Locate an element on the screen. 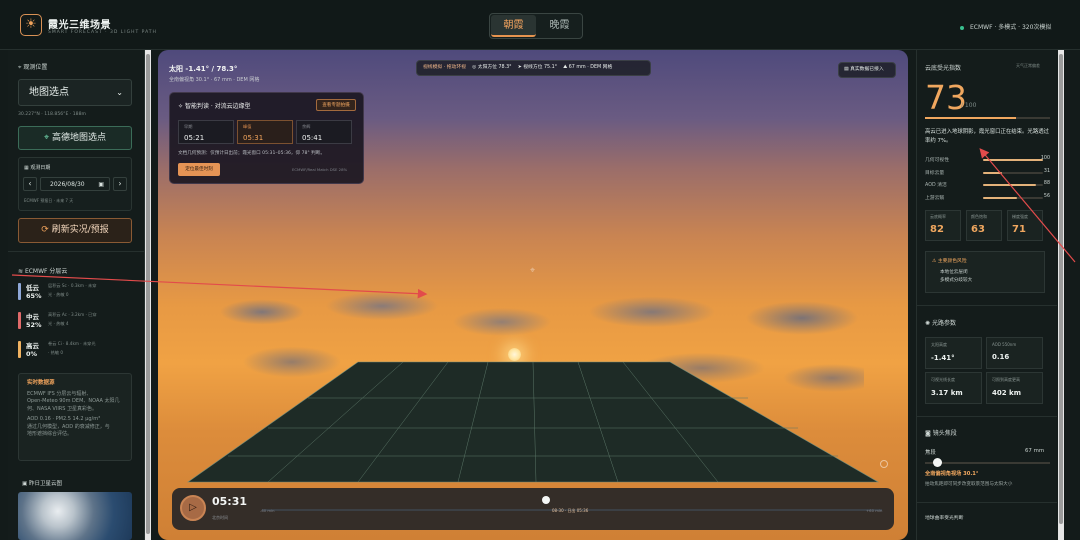 The image size is (1080, 540). locate-best-button: 定位最佳时刻 is located at coordinates (199, 169).